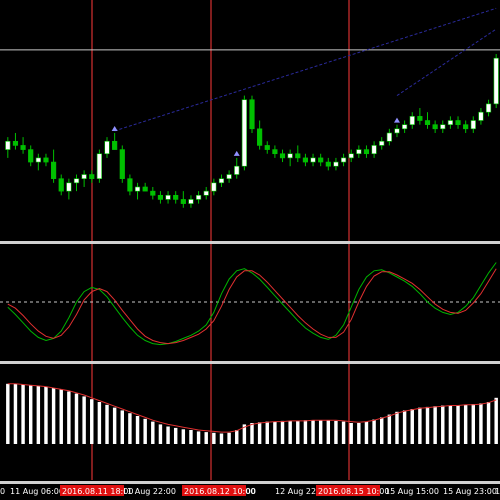 The height and width of the screenshot is (500, 500). I want to click on time-axis-highlight-label: 2016.08.12 10:00, so click(219, 491).